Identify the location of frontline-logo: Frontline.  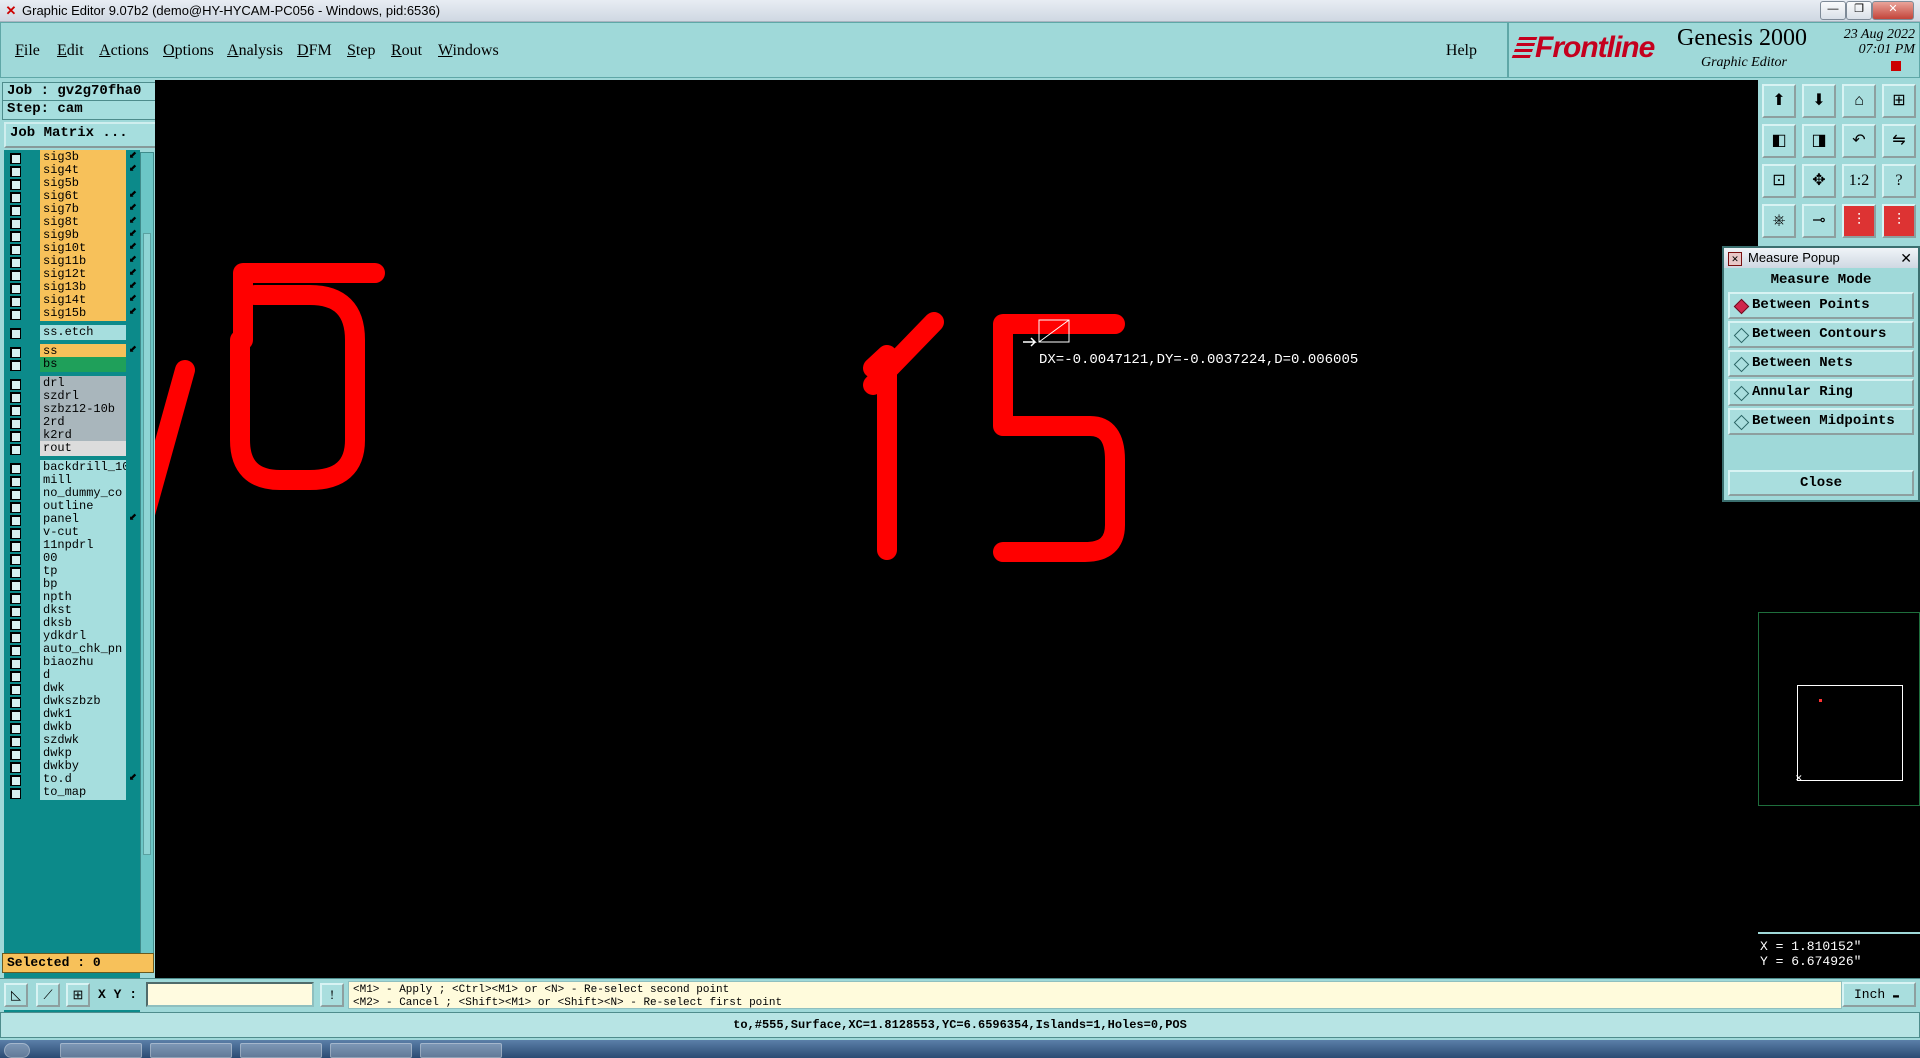
(1582, 48).